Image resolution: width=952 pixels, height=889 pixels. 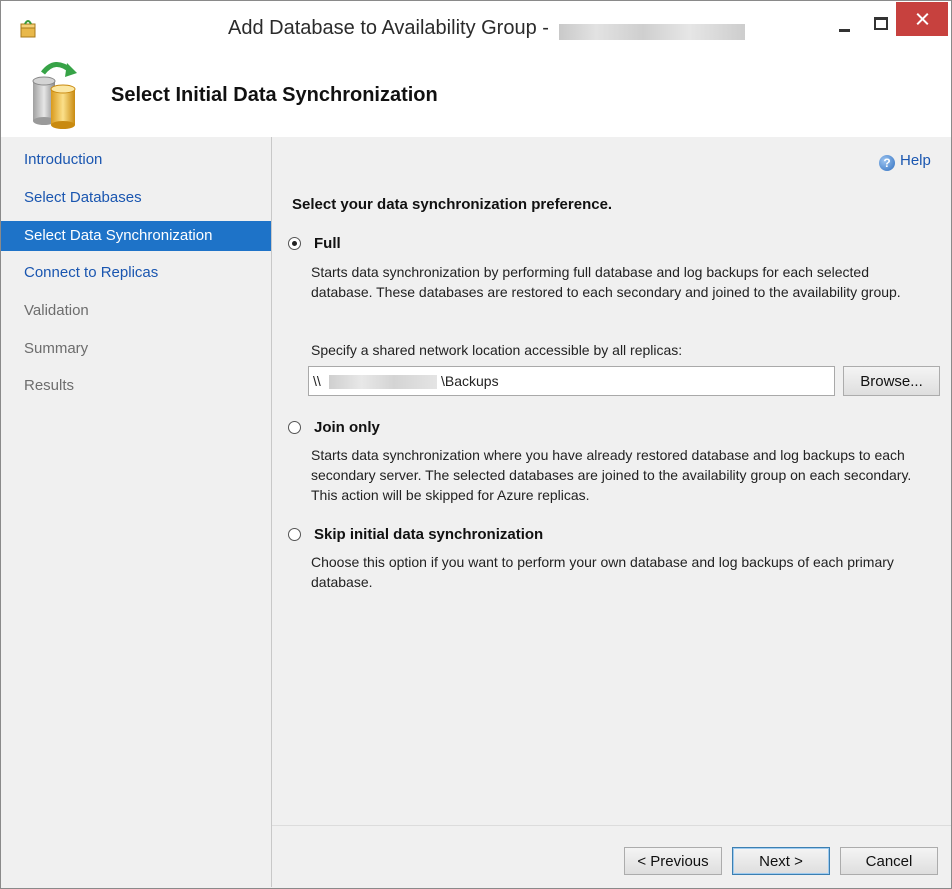 What do you see at coordinates (571, 381) in the screenshot?
I see `network-location-input: \\ \Backups` at bounding box center [571, 381].